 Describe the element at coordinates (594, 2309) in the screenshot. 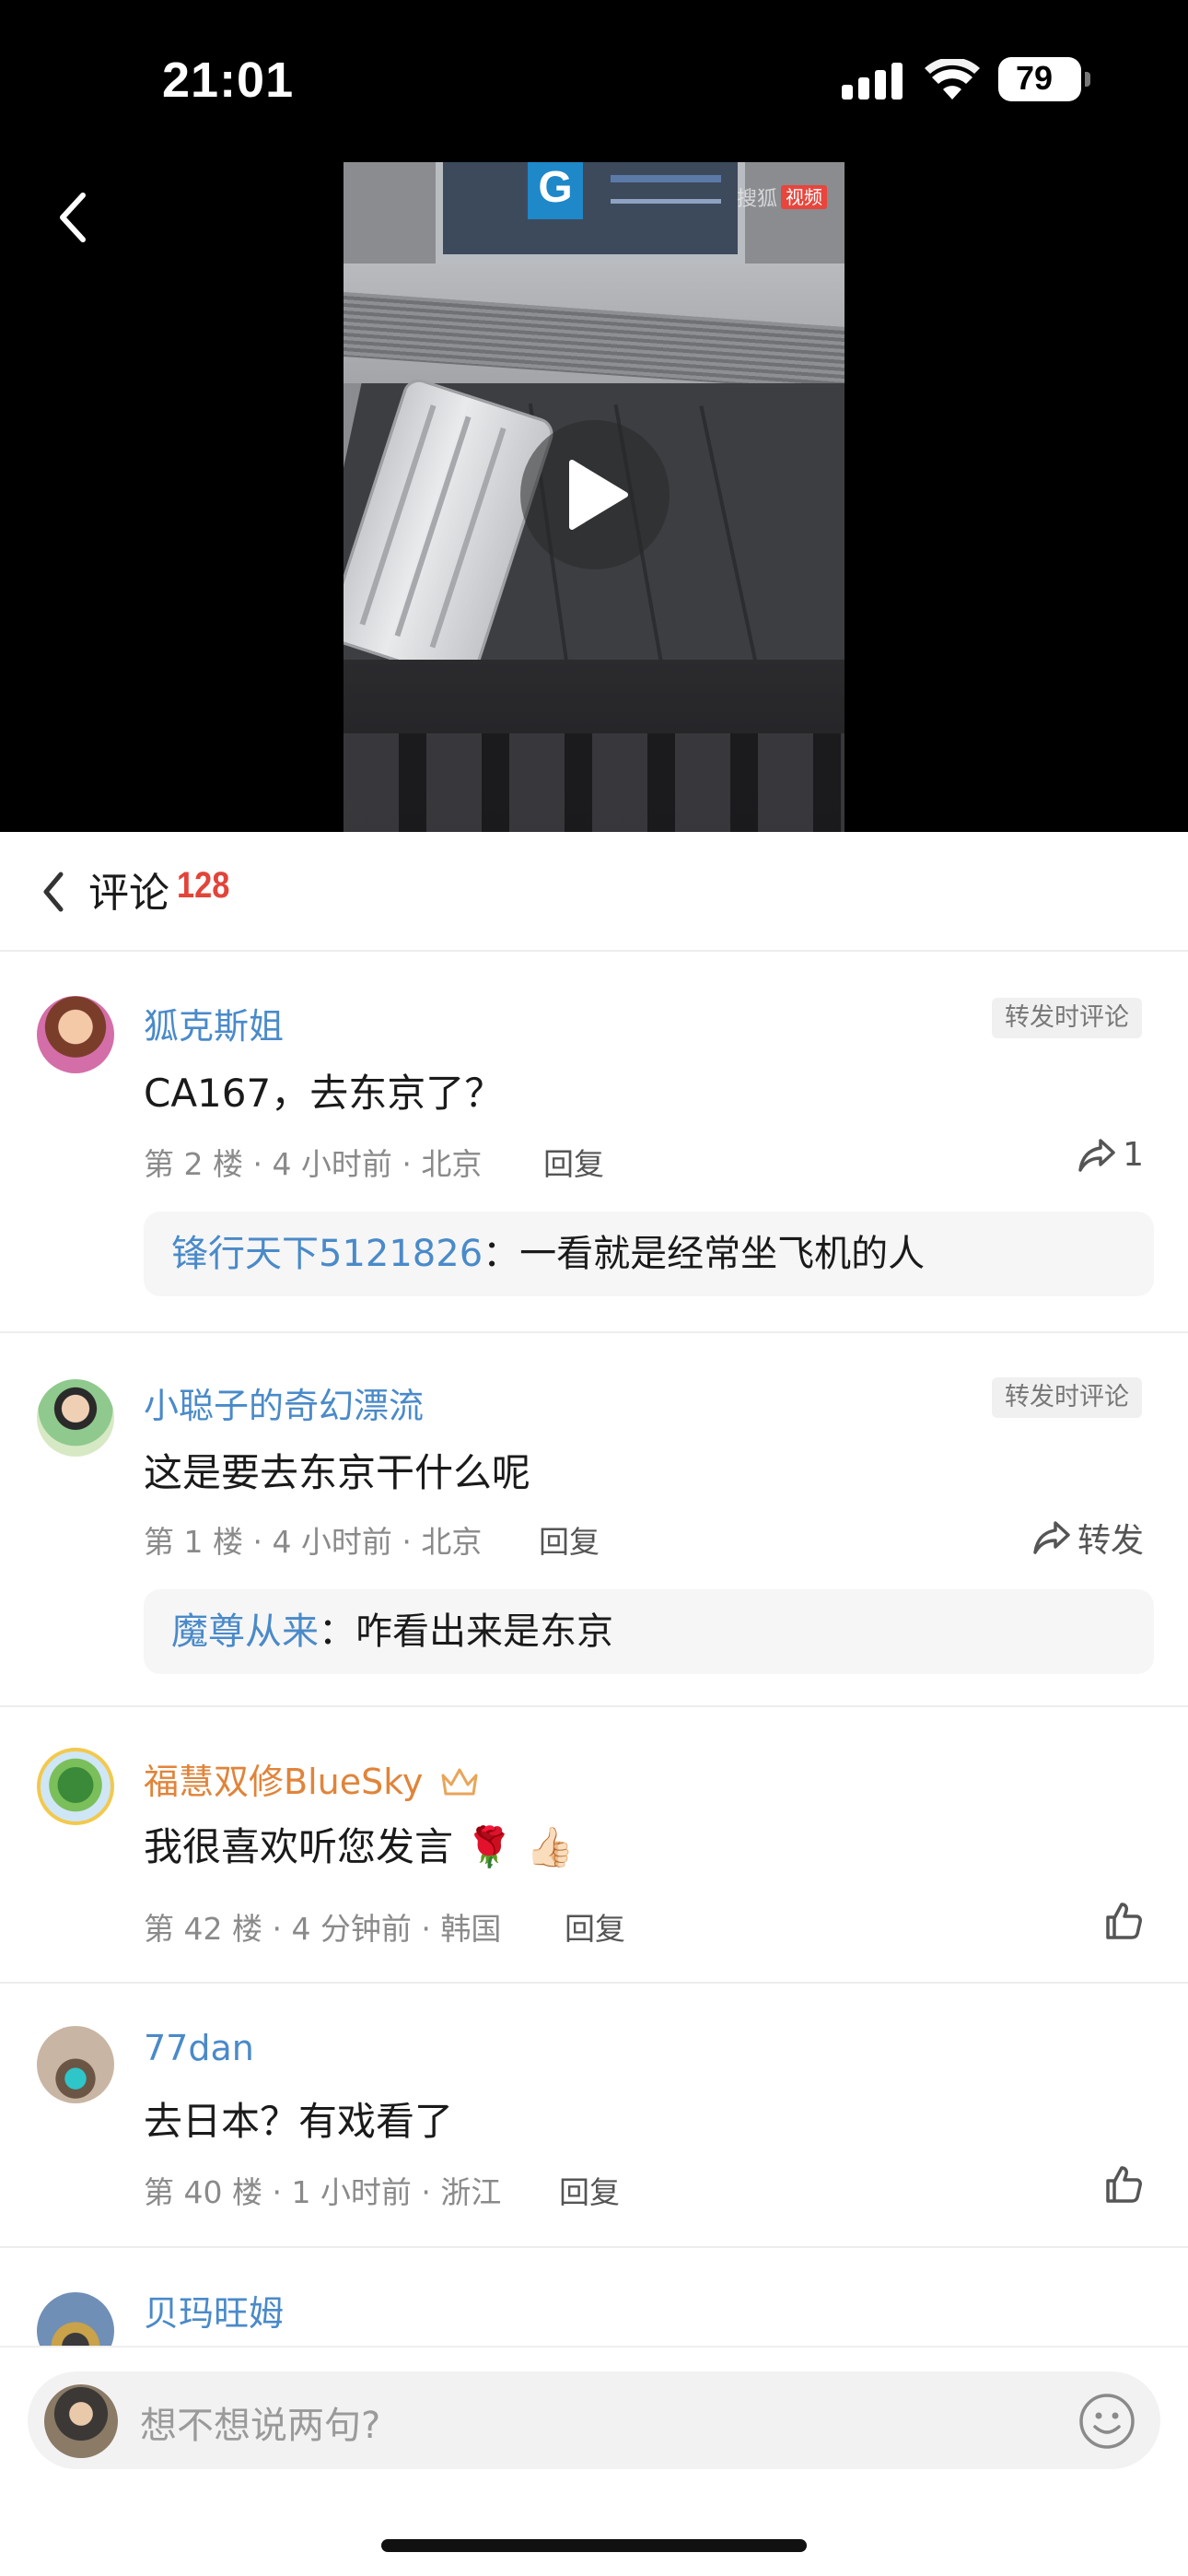

I see `comment-item: 贝玛旺姆` at that location.